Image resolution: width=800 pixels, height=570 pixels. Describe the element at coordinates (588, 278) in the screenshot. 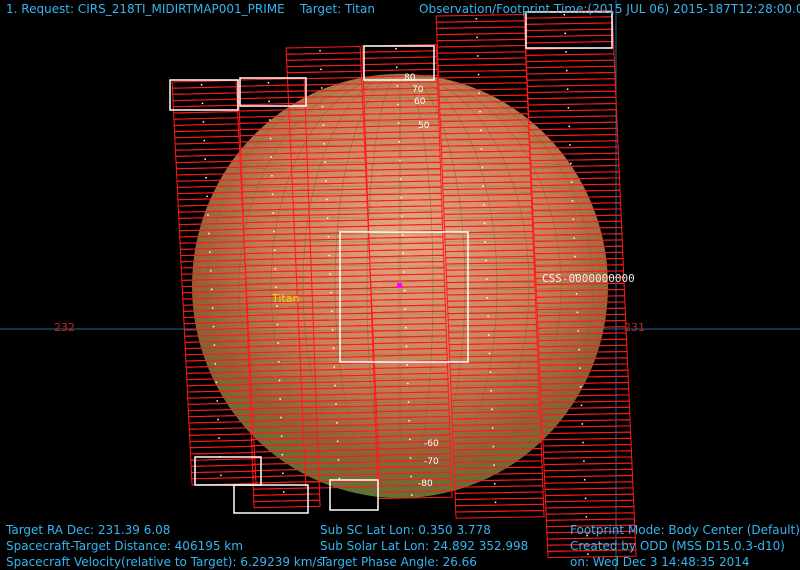

I see `target-center-label: CSS-0000000000` at that location.